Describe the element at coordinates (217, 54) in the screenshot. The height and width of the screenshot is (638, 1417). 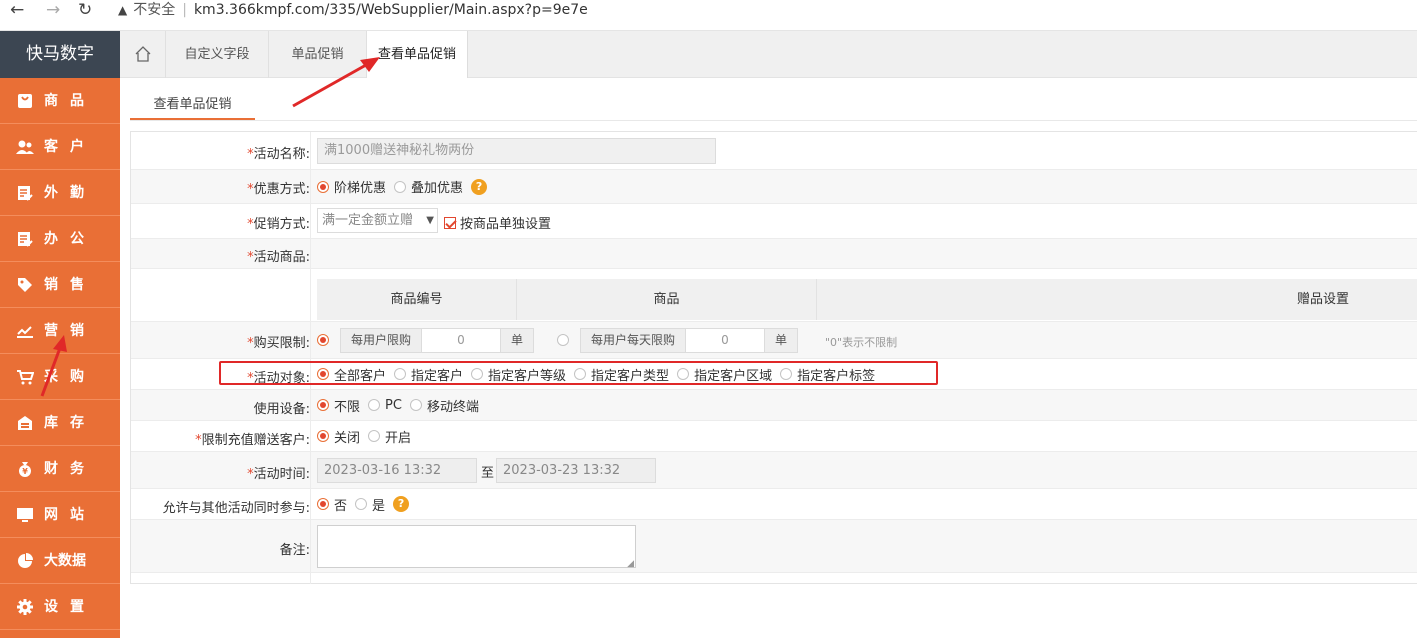
I see `tab-custom-fields: 自定义字段` at that location.